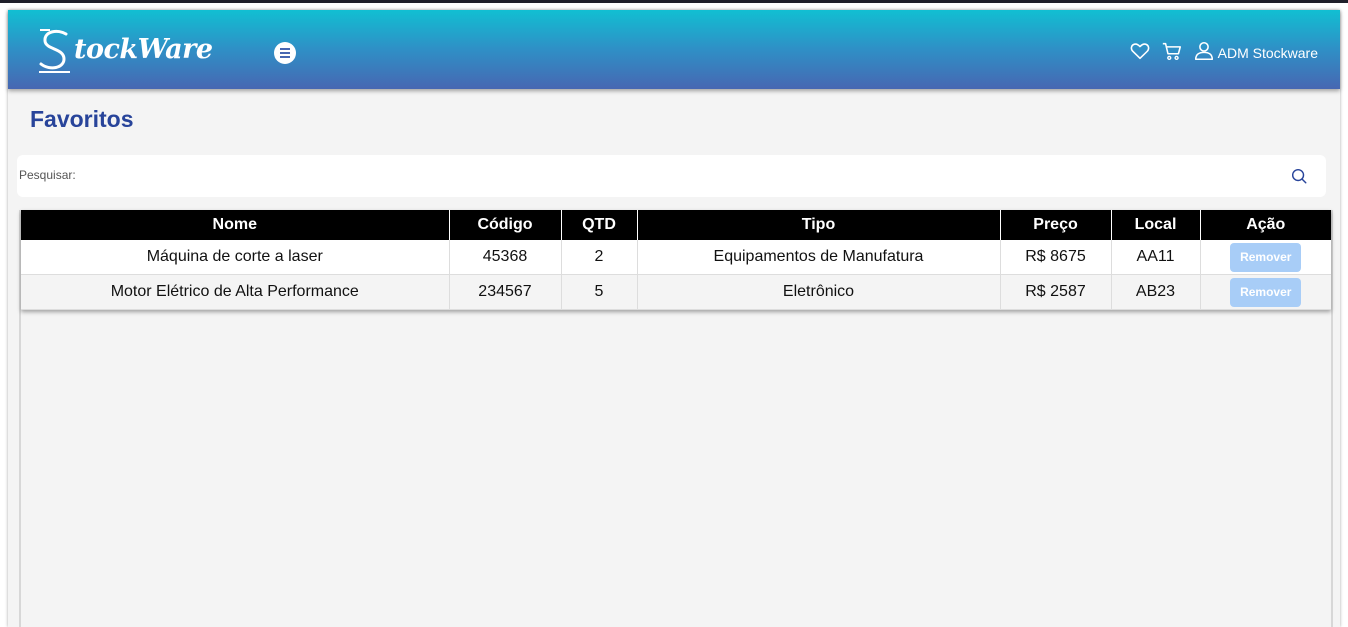  I want to click on column-header-local: Local, so click(1156, 225).